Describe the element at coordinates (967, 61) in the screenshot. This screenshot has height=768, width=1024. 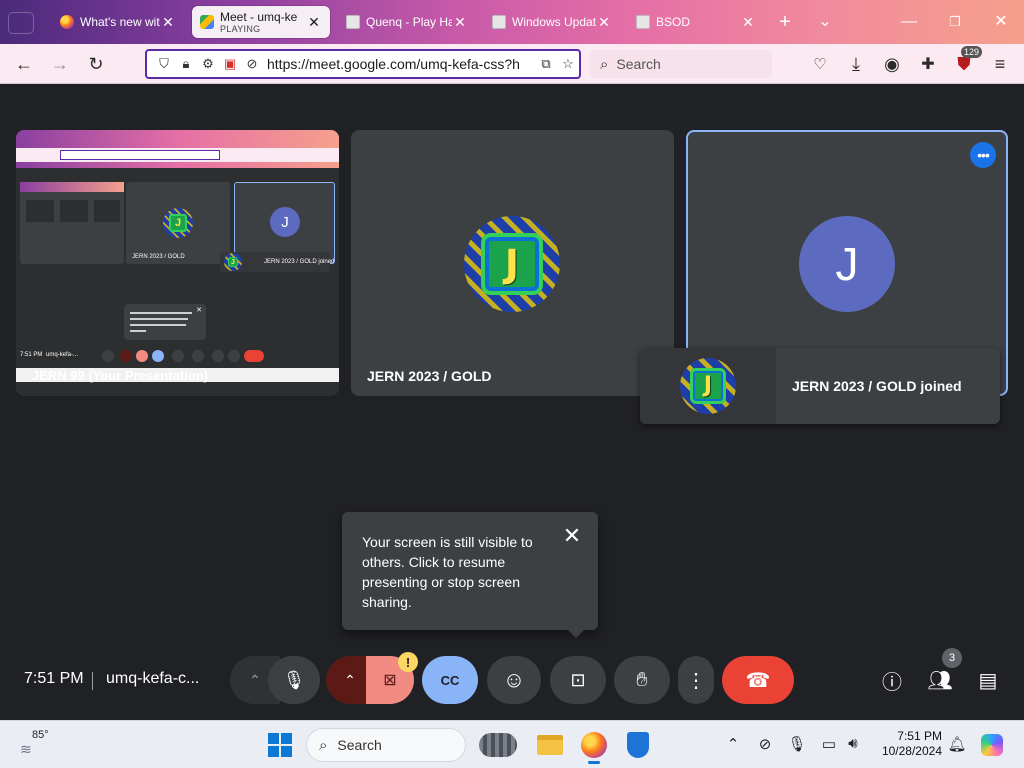
I see `ublock-icon: ⛊ 129` at that location.